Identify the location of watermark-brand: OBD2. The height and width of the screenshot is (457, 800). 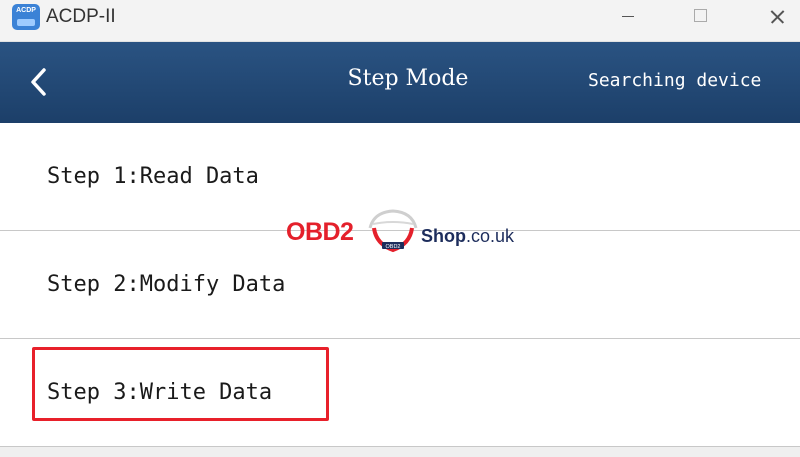
(320, 232).